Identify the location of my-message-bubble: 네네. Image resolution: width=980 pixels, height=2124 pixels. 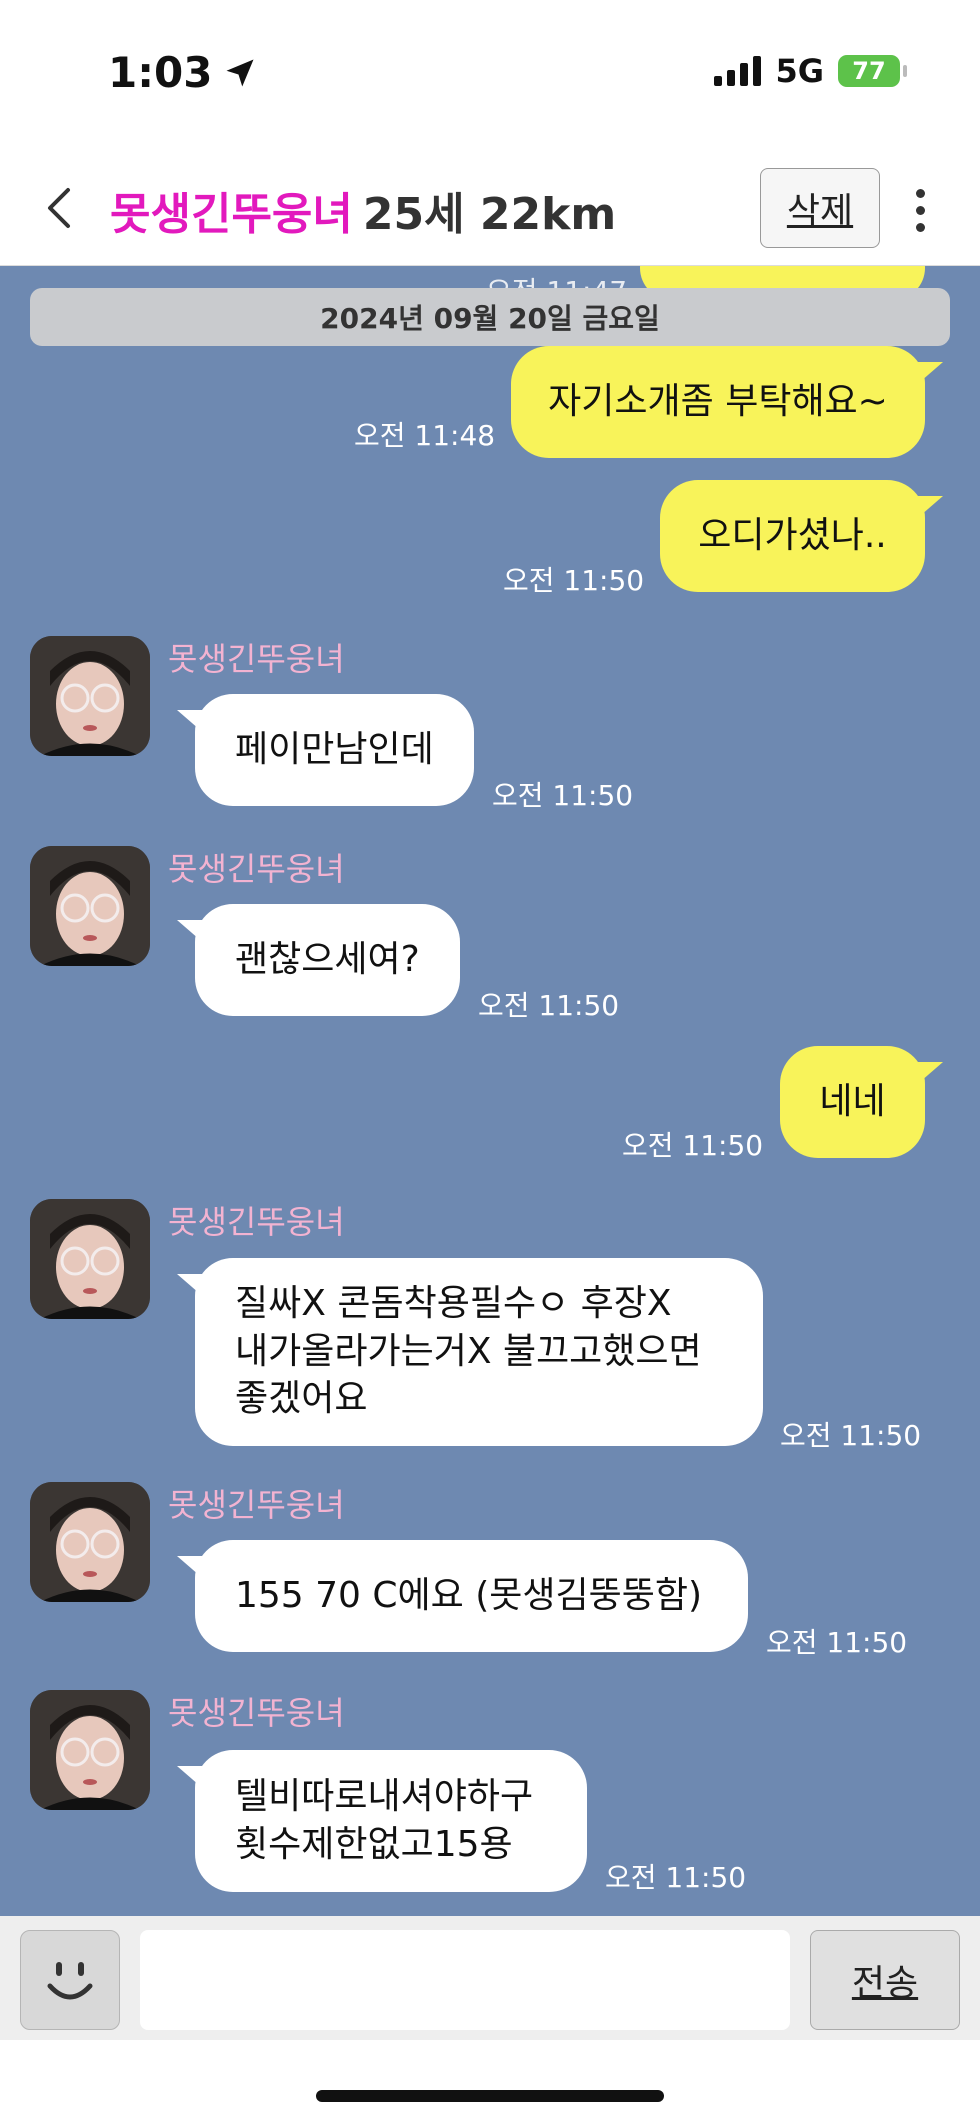
(861, 1102).